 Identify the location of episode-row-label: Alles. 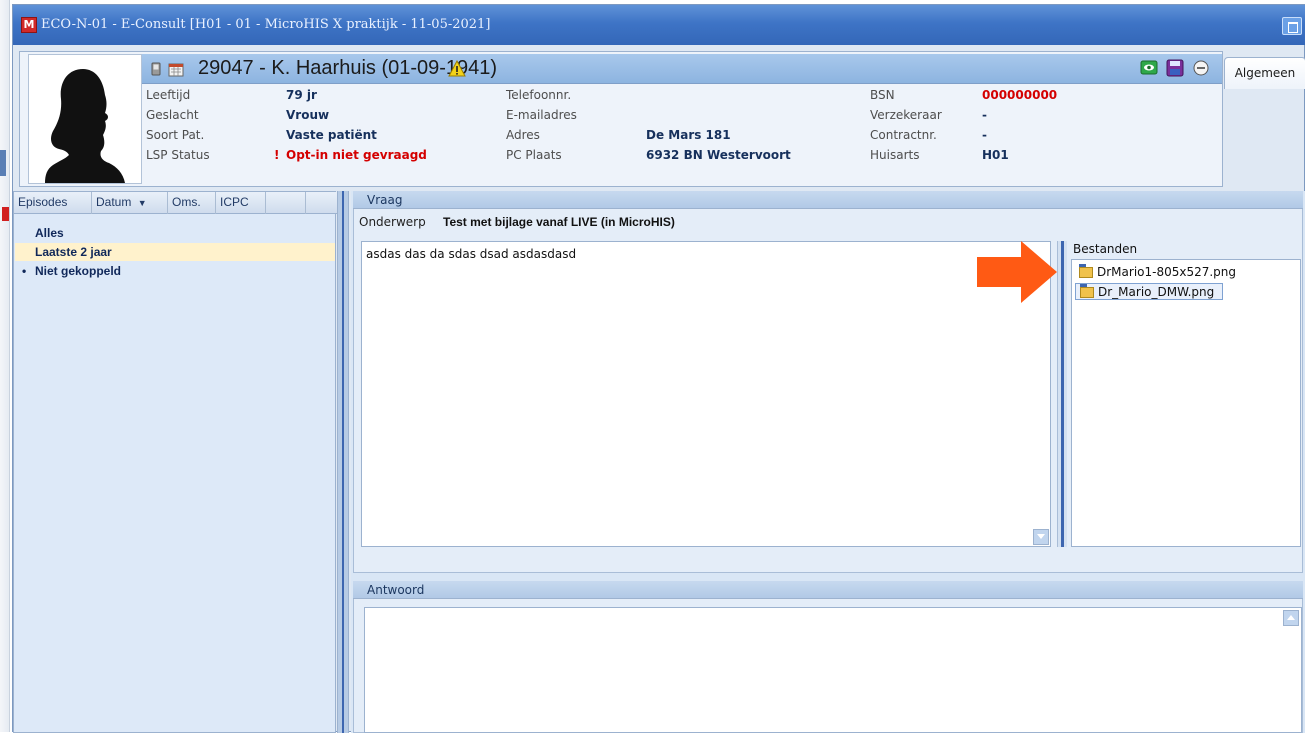
(49, 233).